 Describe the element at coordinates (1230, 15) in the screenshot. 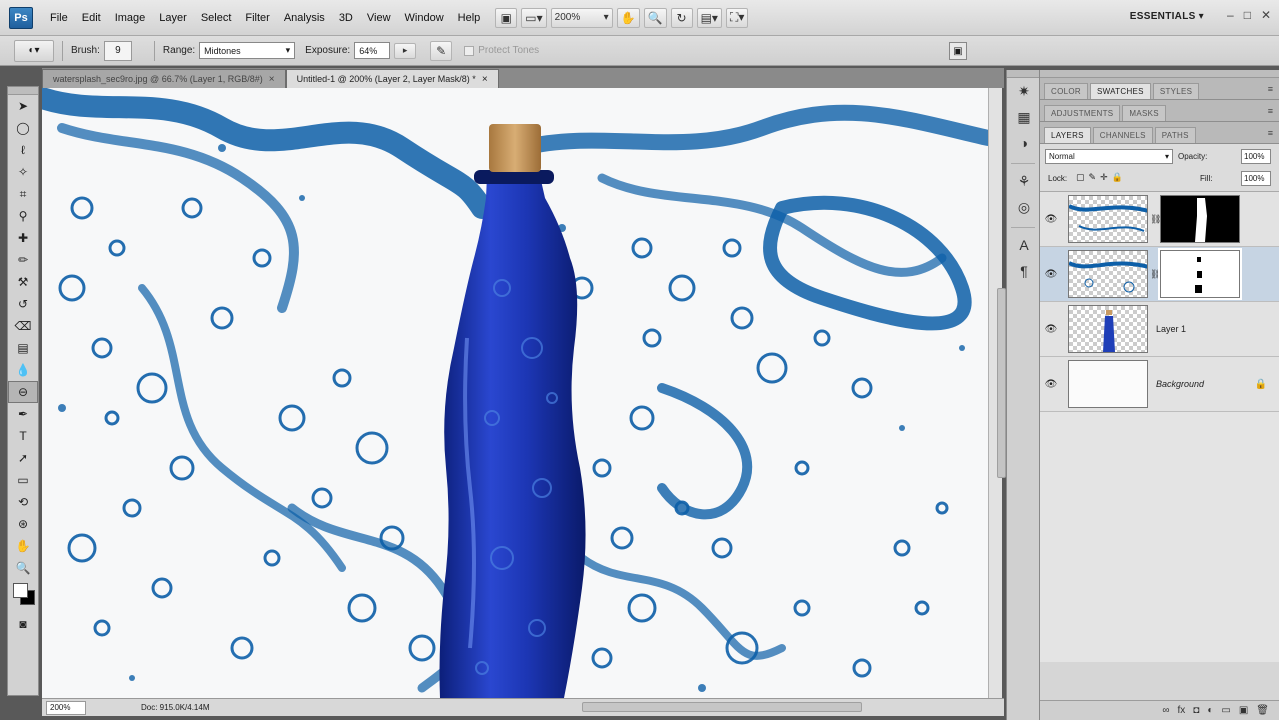

I see `minimize-button: –` at that location.